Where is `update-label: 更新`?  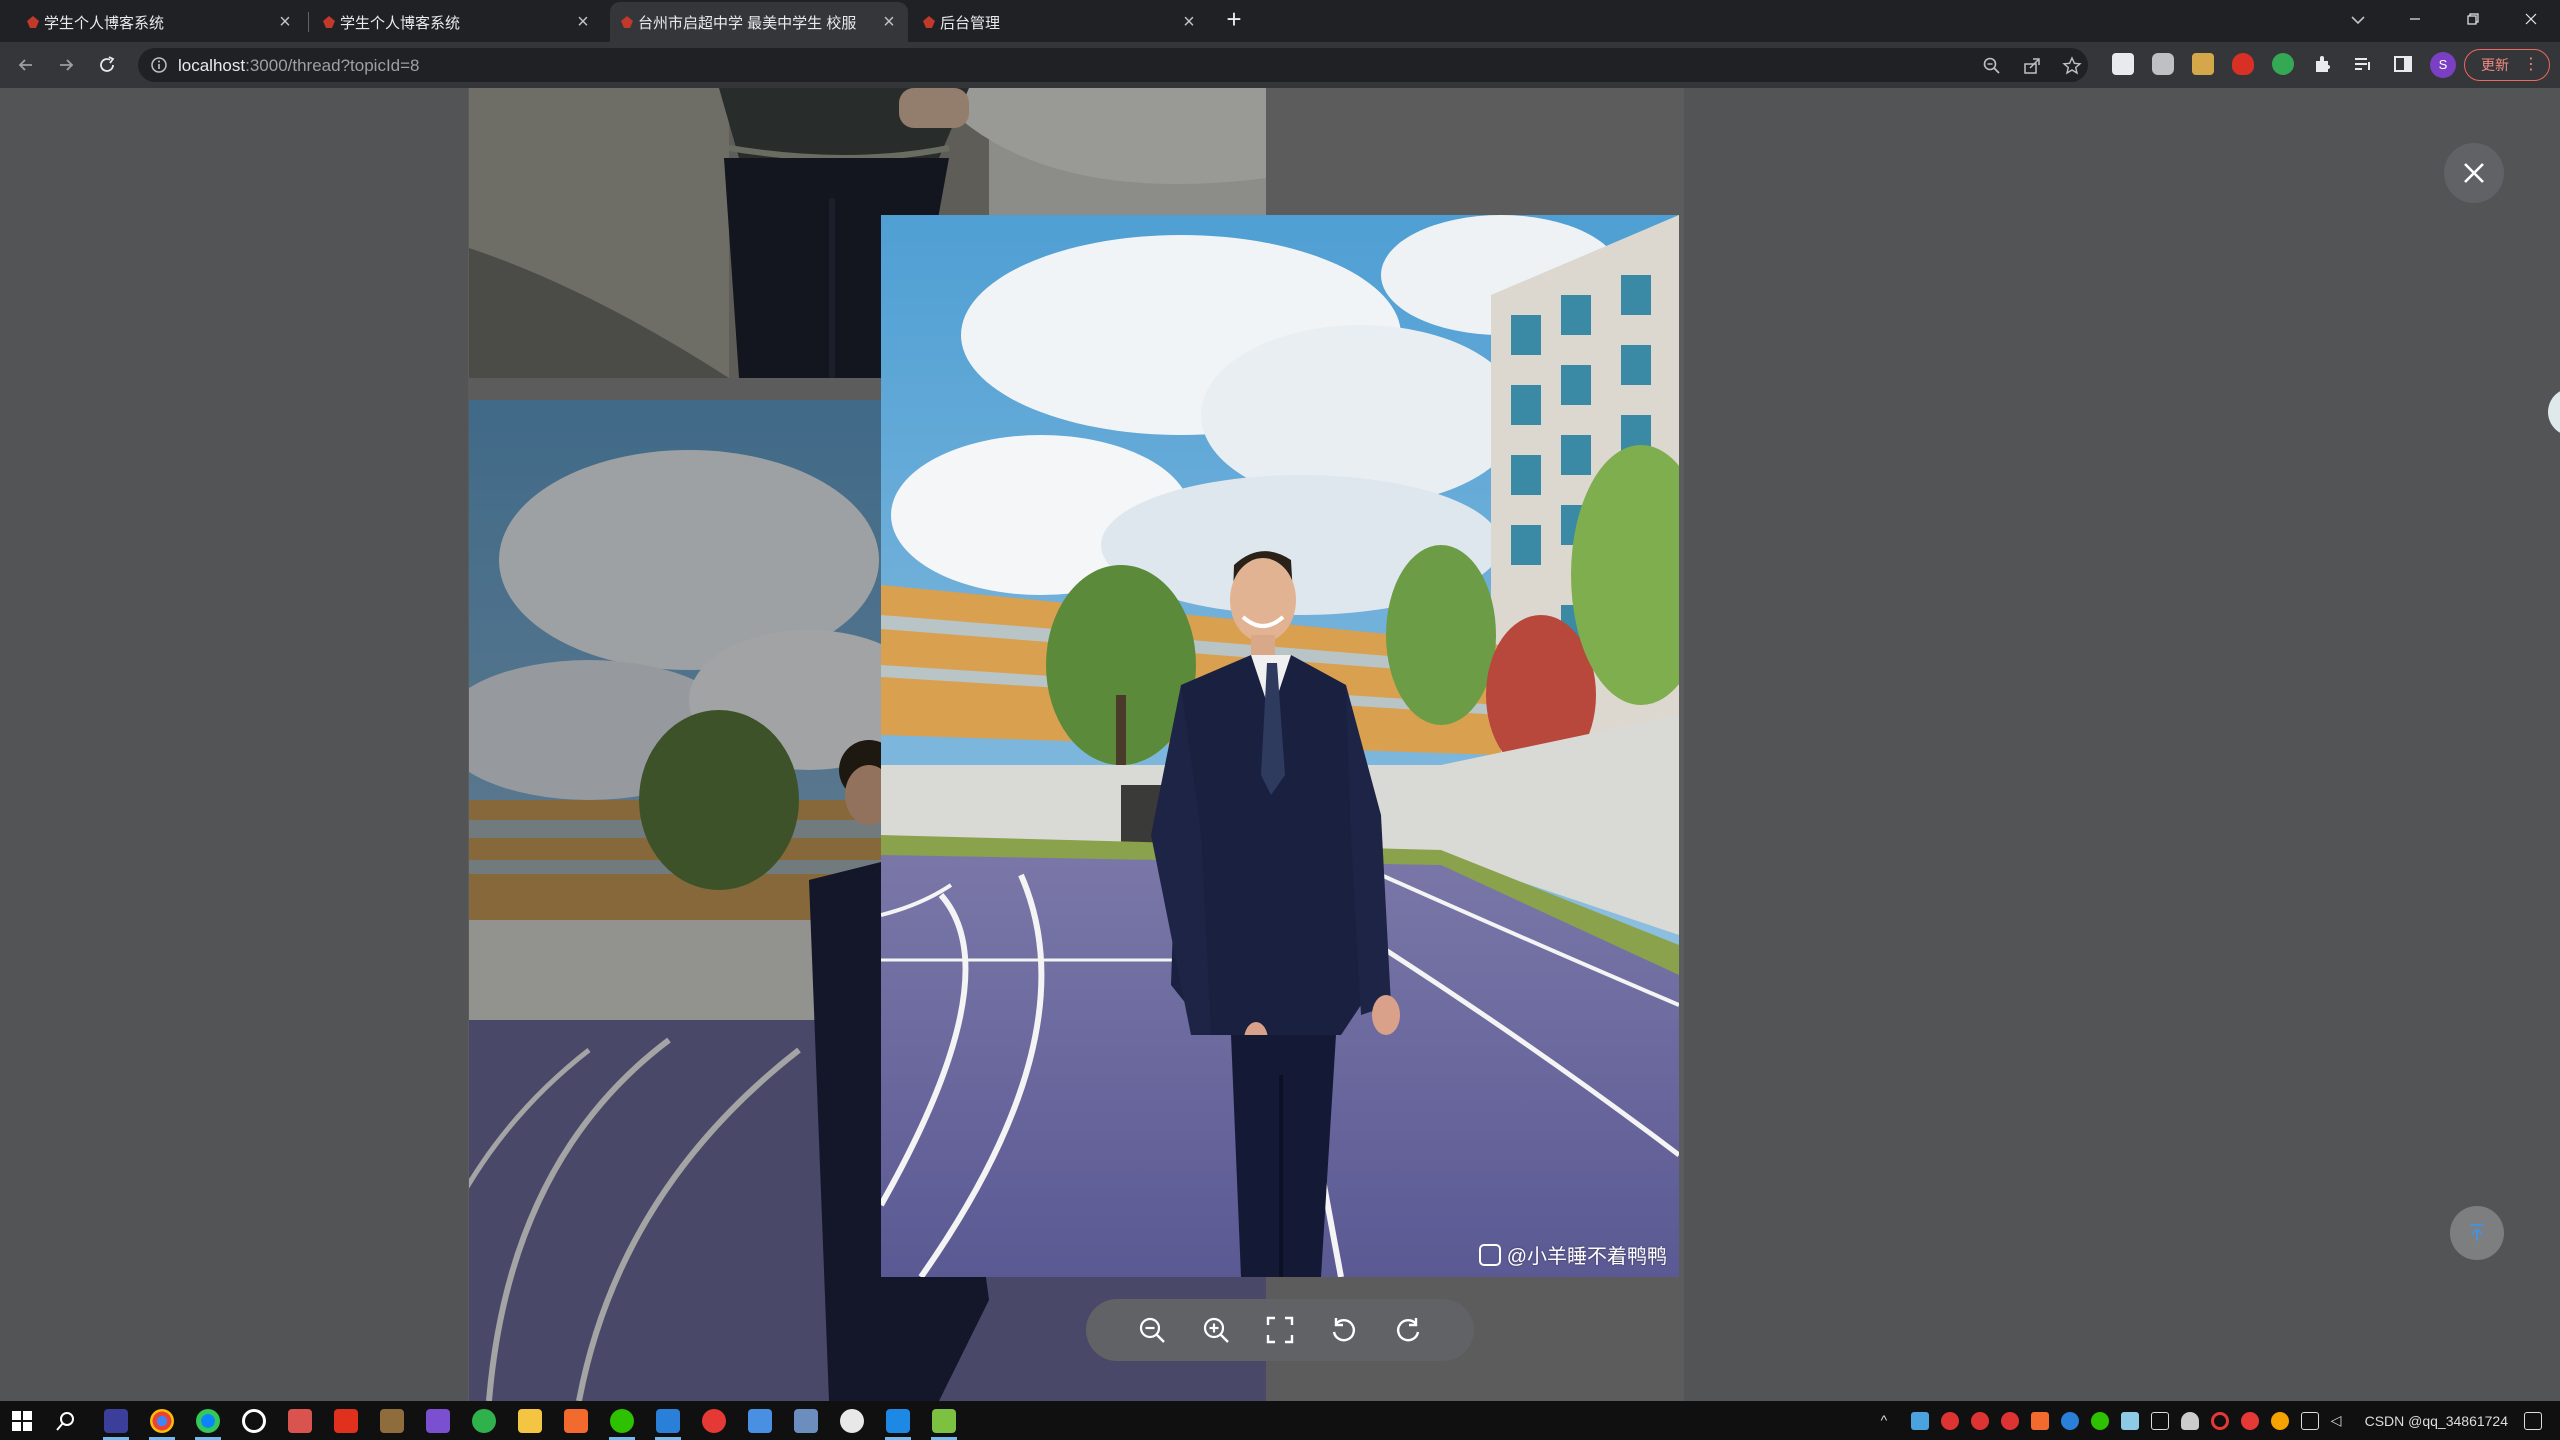
update-label: 更新 is located at coordinates (2495, 65).